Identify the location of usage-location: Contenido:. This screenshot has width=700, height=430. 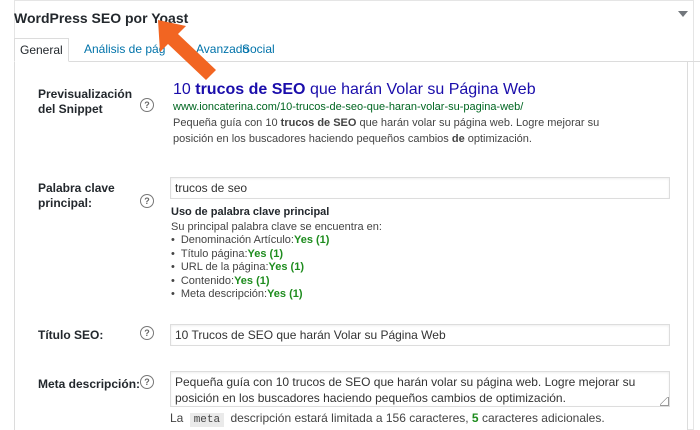
(207, 280).